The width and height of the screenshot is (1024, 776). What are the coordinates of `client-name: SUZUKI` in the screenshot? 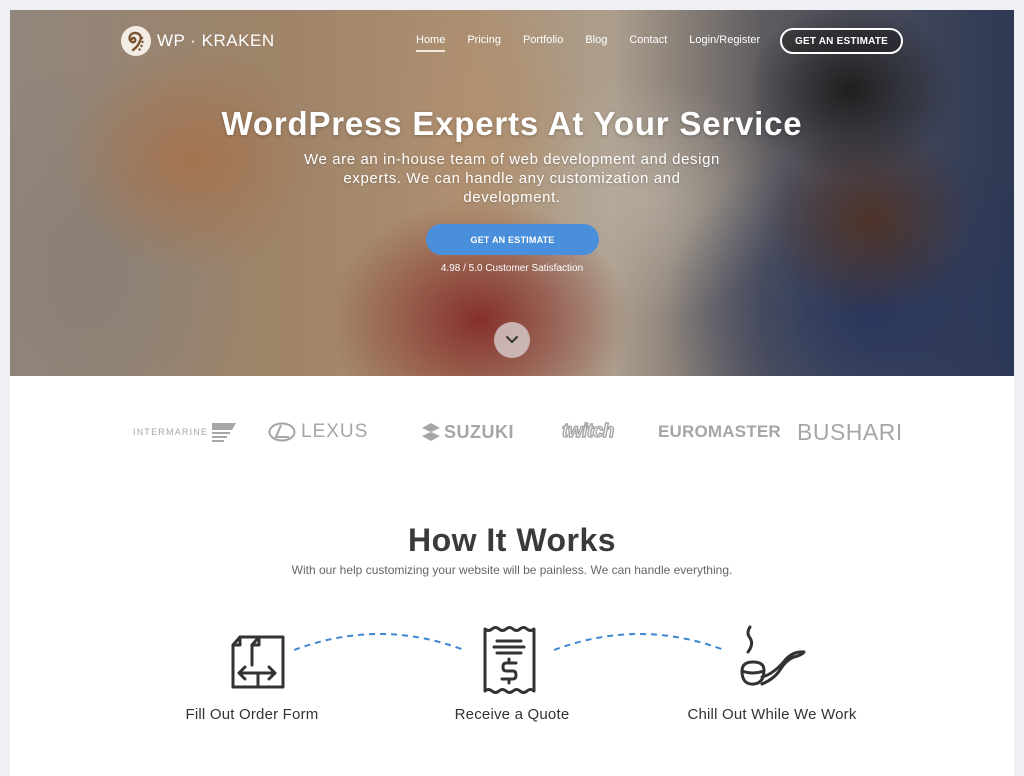 It's located at (479, 431).